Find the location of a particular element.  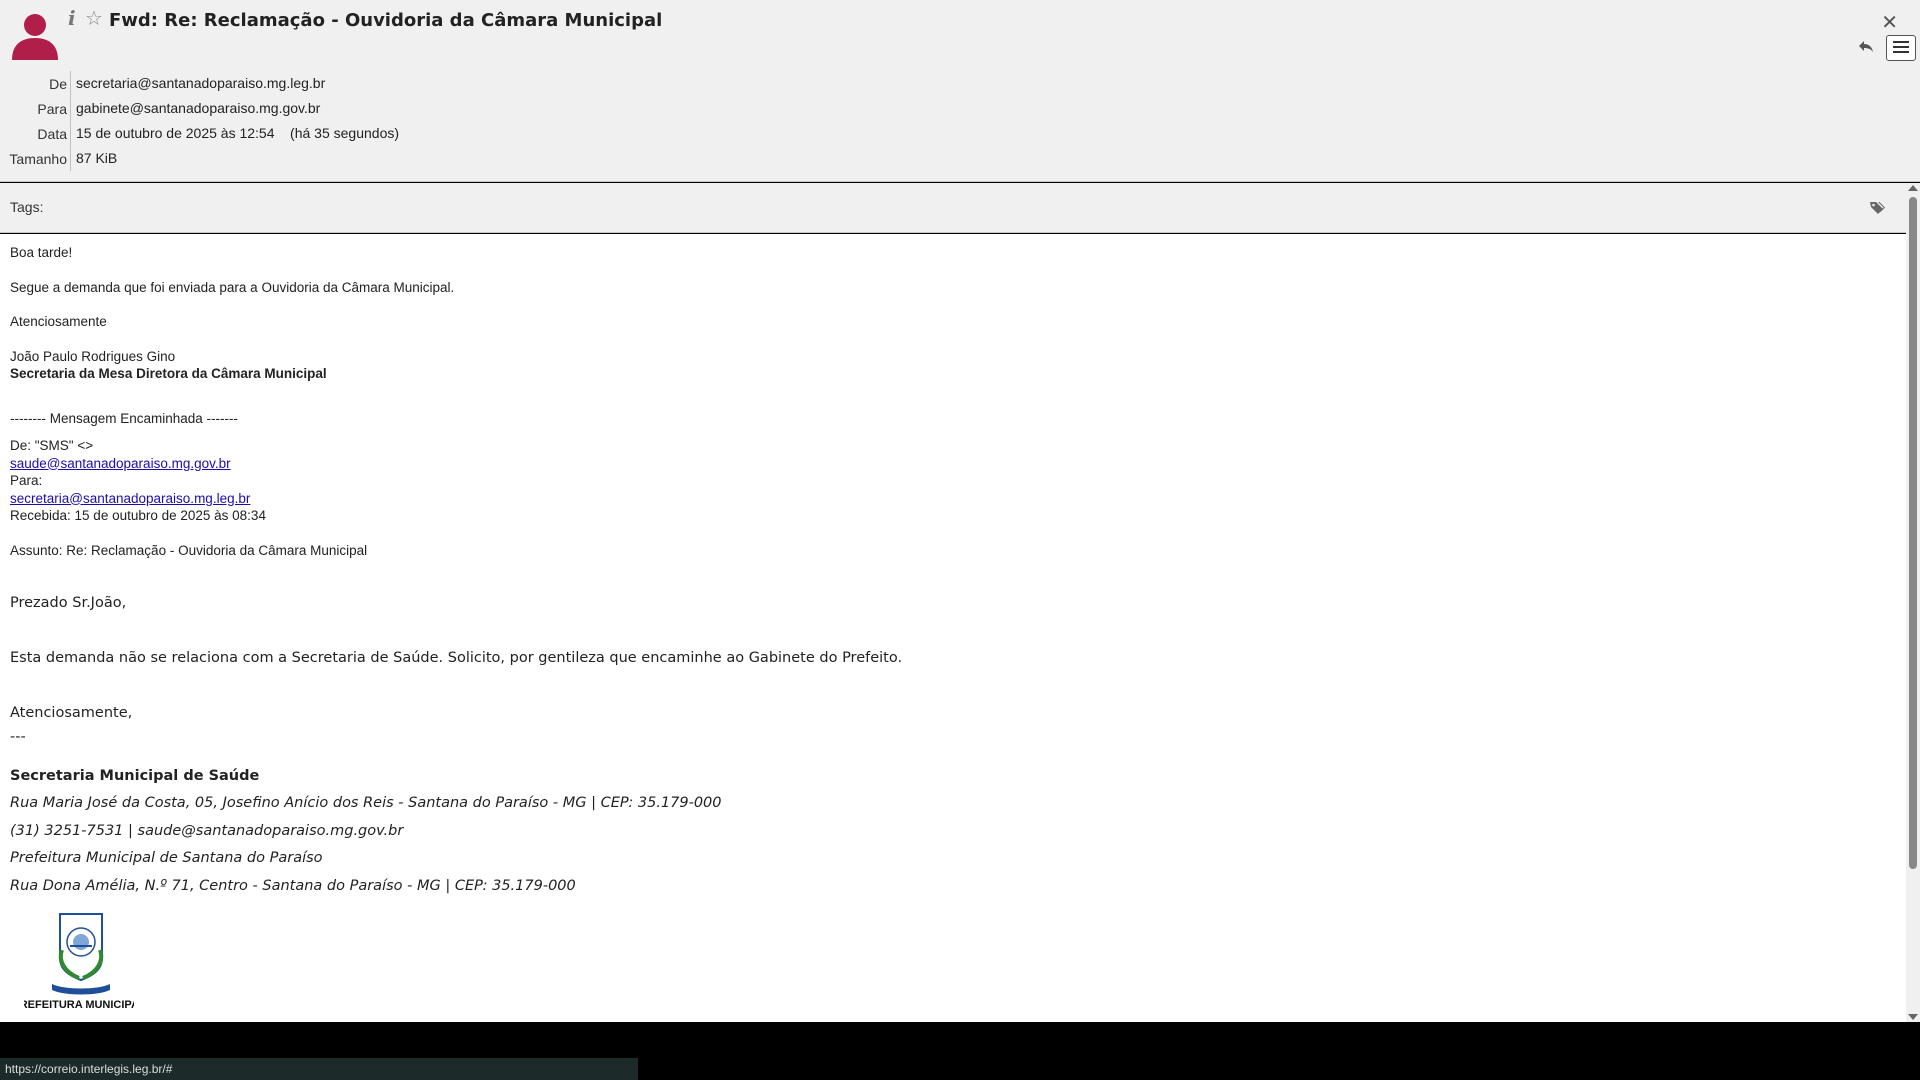

menu-button is located at coordinates (1901, 48).